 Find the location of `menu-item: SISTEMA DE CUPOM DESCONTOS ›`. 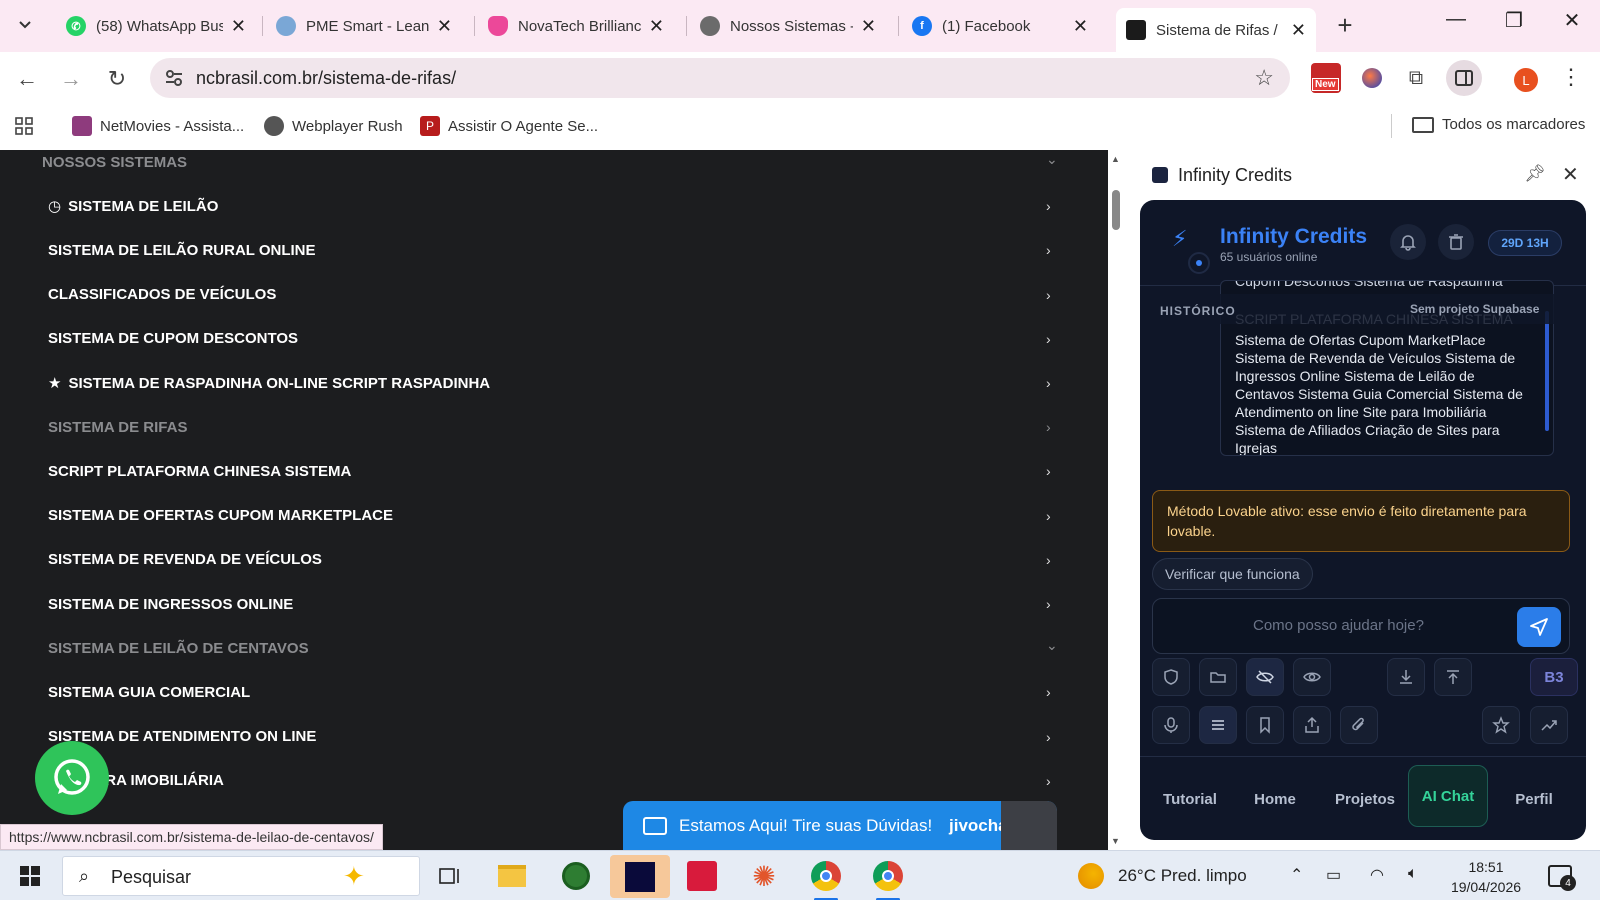

menu-item: SISTEMA DE CUPOM DESCONTOS › is located at coordinates (545, 339).